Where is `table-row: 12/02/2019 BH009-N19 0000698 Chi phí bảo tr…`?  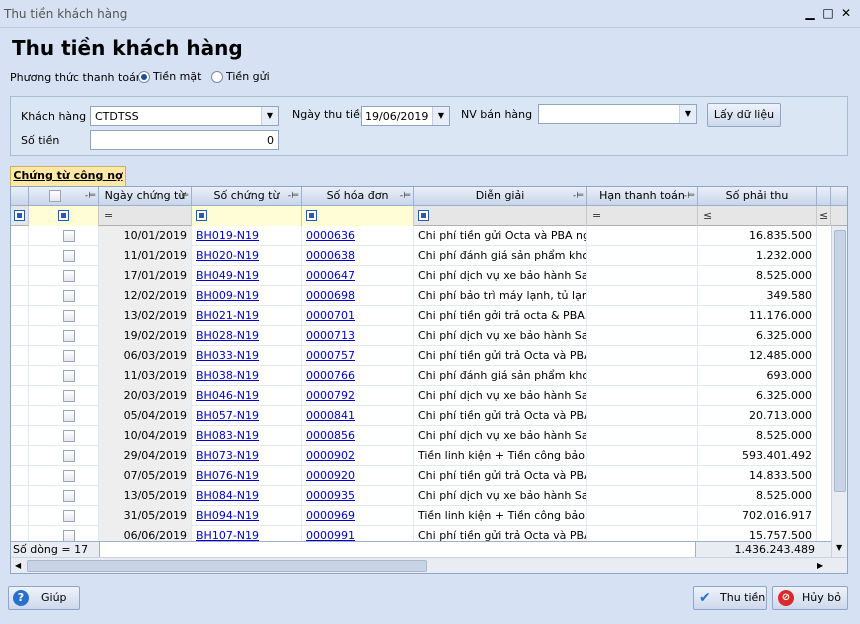
table-row: 12/02/2019 BH009-N19 0000698 Chi phí bảo tr… is located at coordinates (414, 296).